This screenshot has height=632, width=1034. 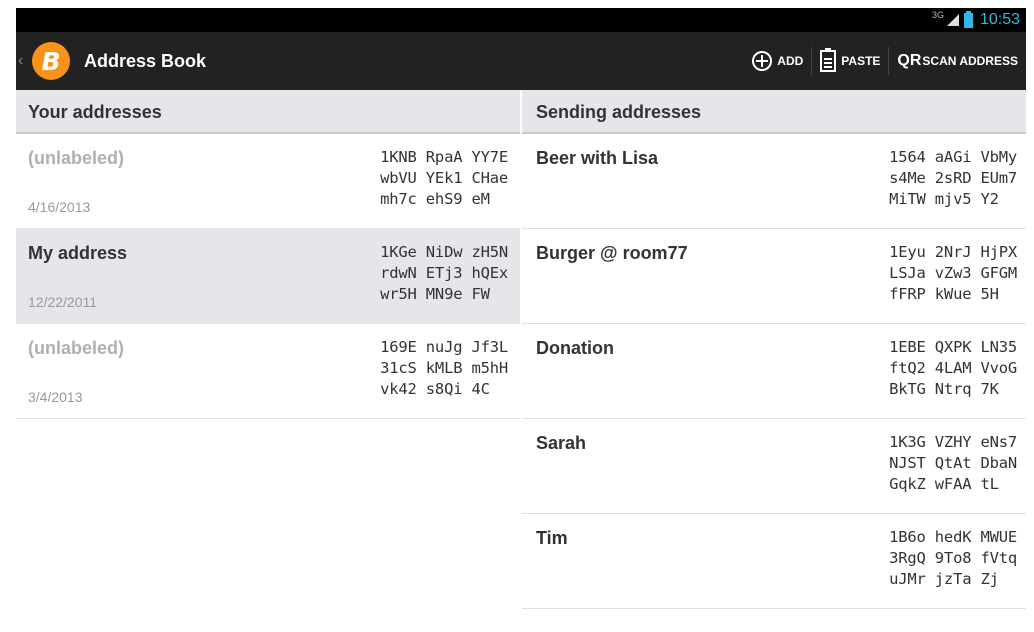 I want to click on add-button: ADD, so click(x=777, y=61).